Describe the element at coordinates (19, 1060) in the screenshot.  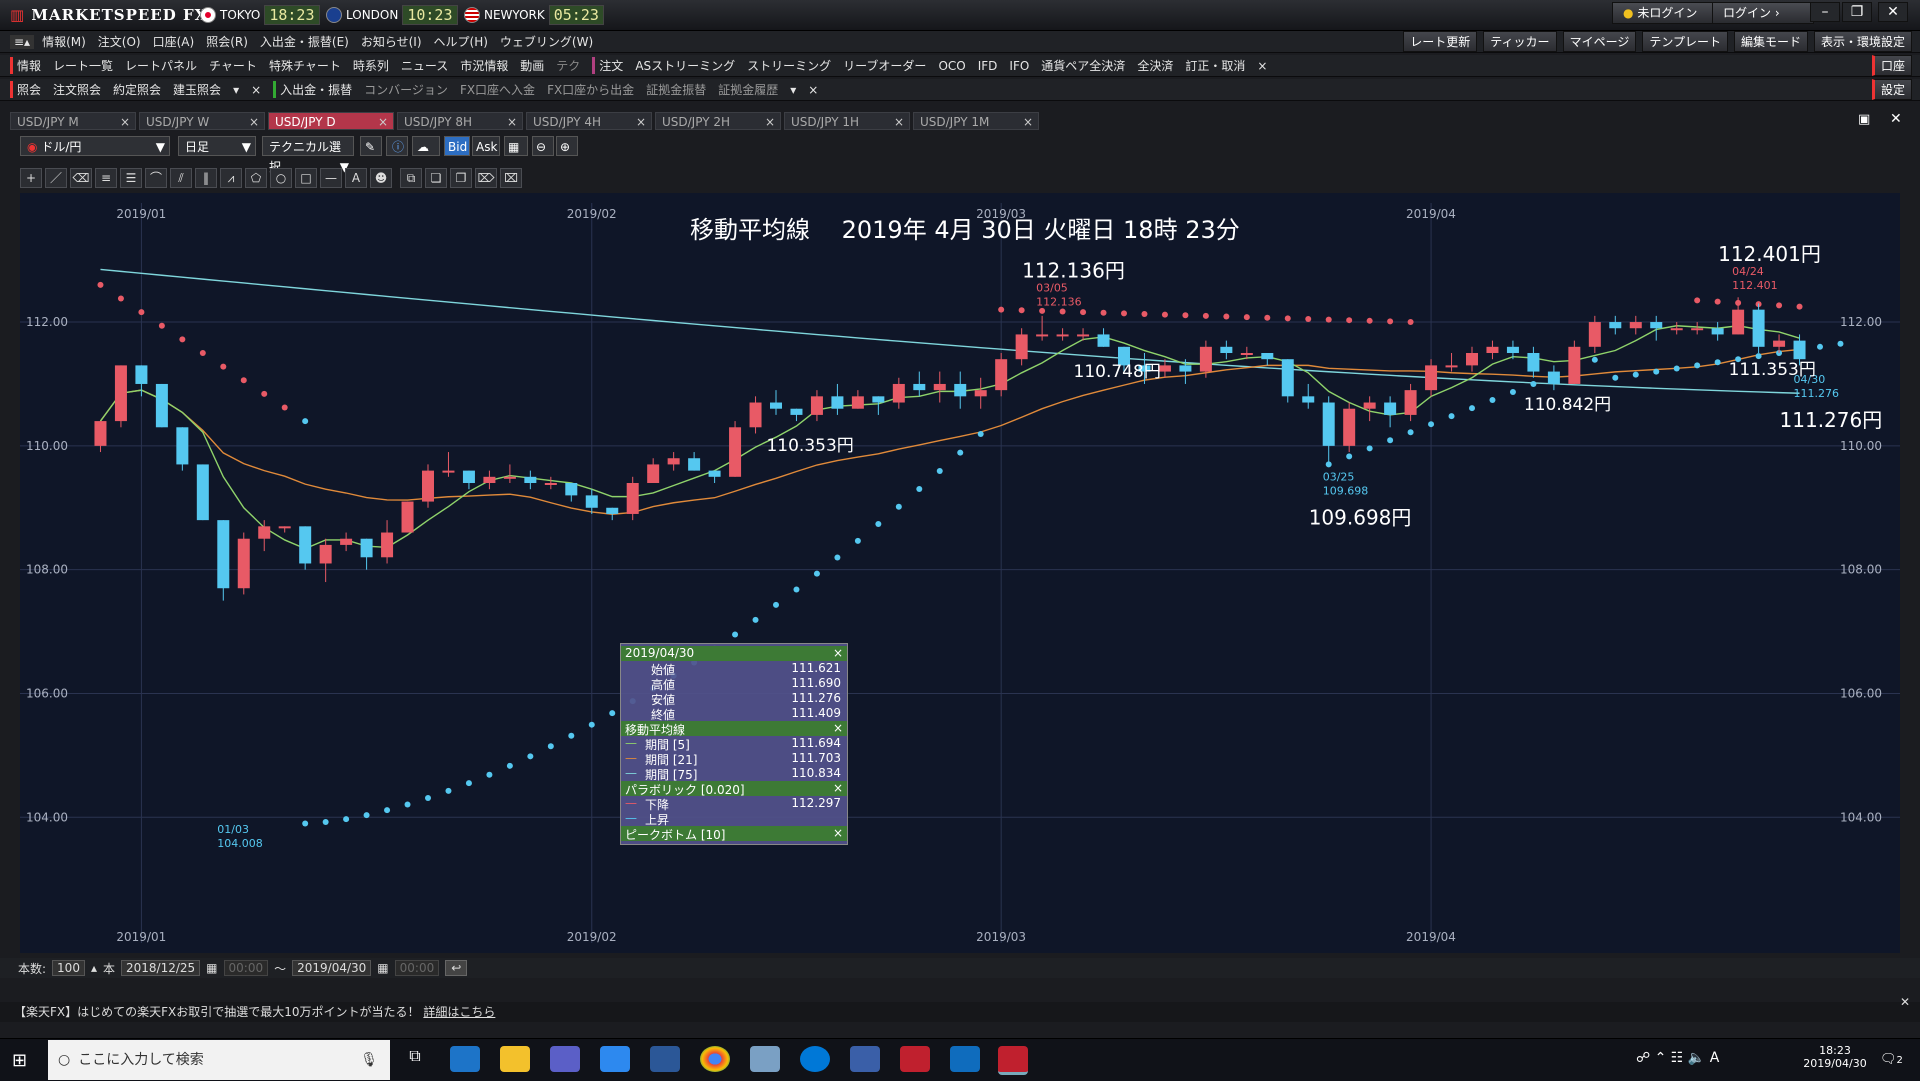
I see `windows-start-icon: ⊞` at that location.